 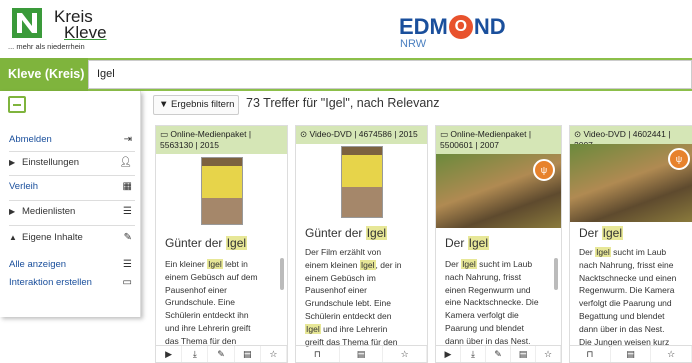 What do you see at coordinates (186, 264) in the screenshot?
I see `desc-line: Ein kleiner` at bounding box center [186, 264].